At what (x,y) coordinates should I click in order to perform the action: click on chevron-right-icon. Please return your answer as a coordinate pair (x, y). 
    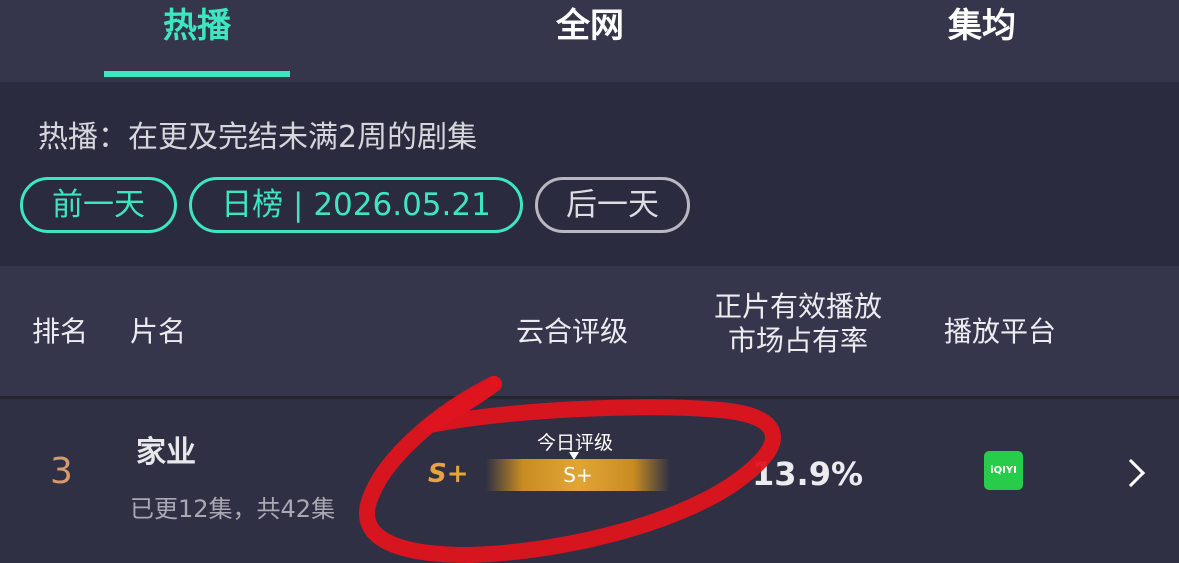
    Looking at the image, I should click on (1131, 473).